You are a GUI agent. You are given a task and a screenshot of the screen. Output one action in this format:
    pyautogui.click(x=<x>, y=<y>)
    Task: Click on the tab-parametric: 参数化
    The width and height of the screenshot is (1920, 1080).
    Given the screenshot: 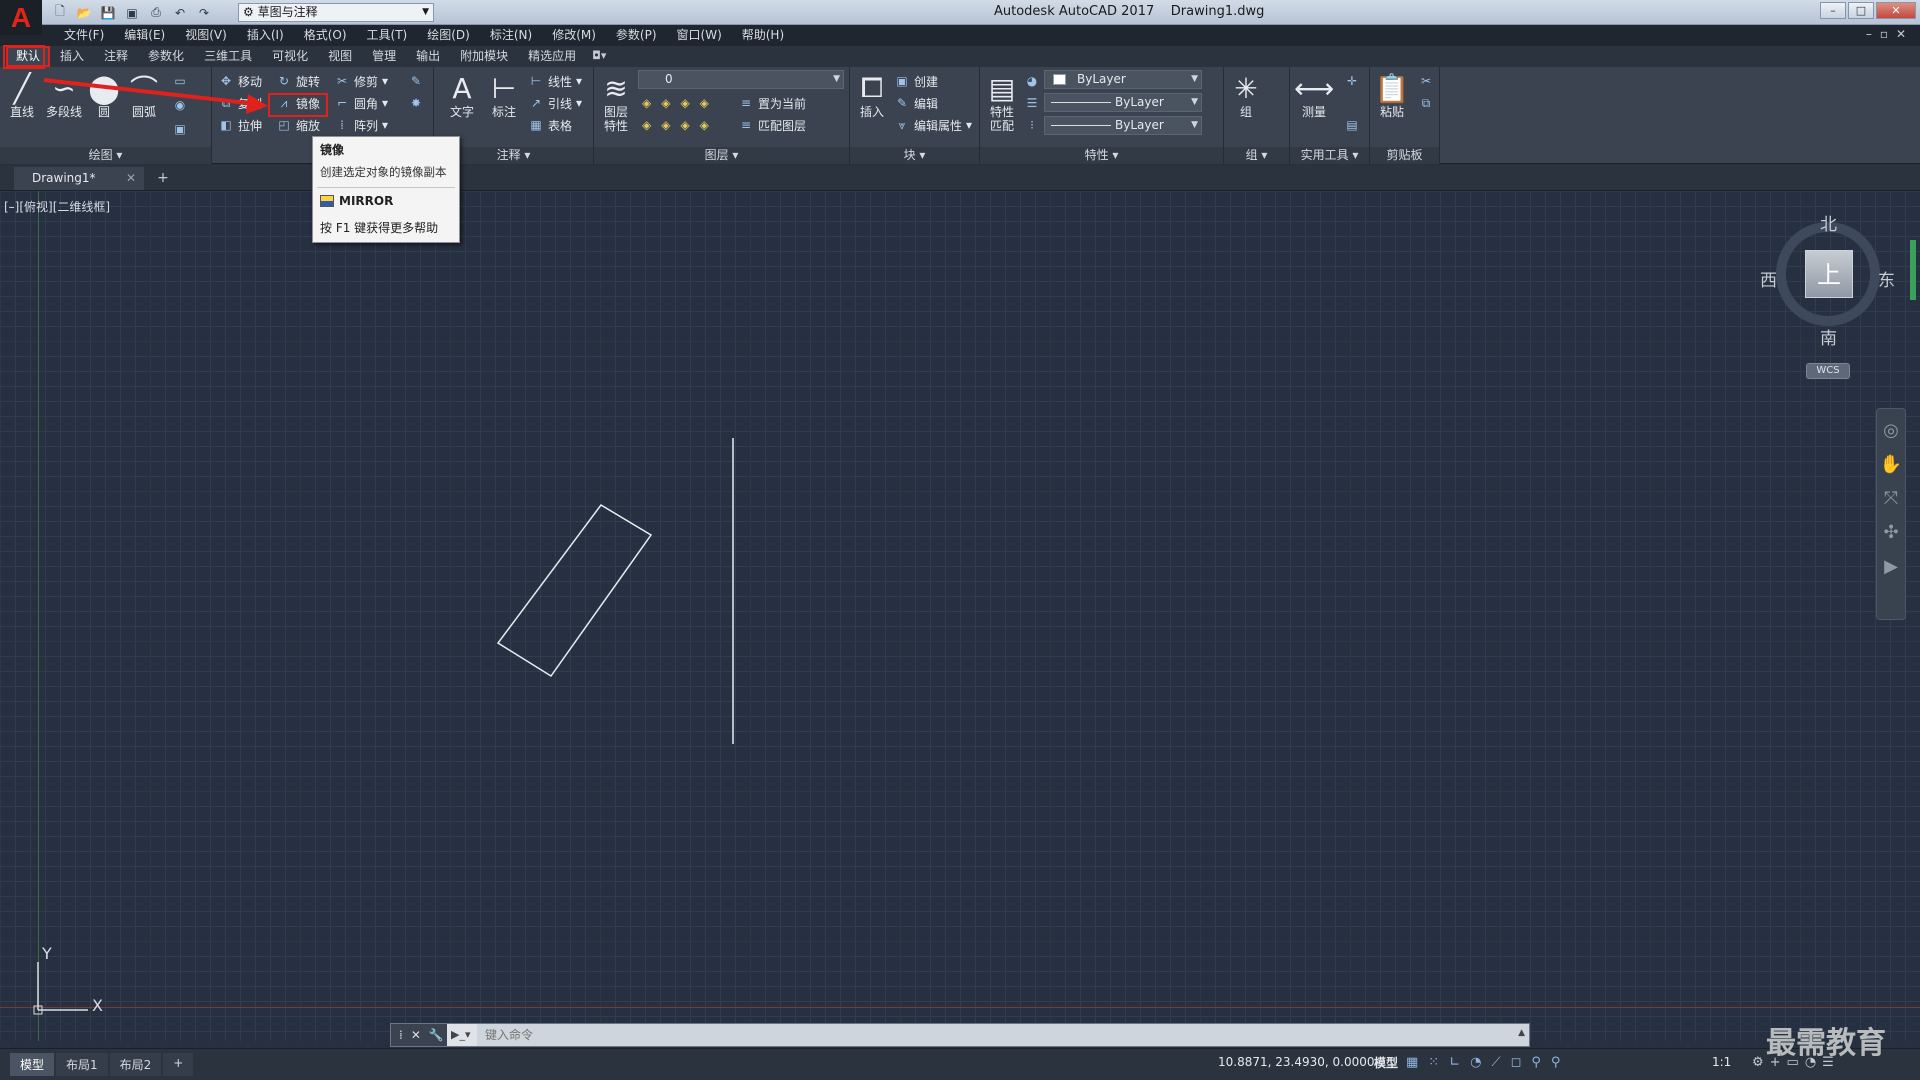 What is the action you would take?
    pyautogui.click(x=166, y=56)
    